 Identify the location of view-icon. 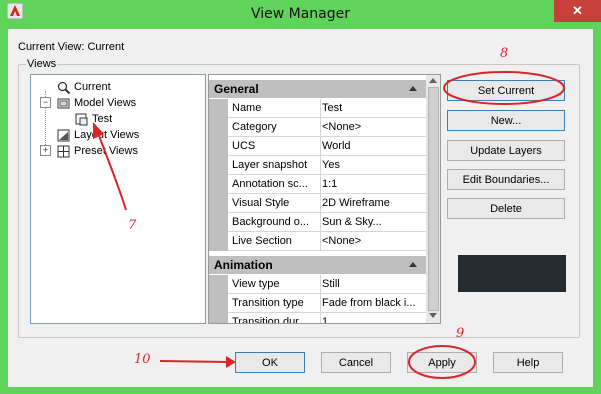
(81, 119).